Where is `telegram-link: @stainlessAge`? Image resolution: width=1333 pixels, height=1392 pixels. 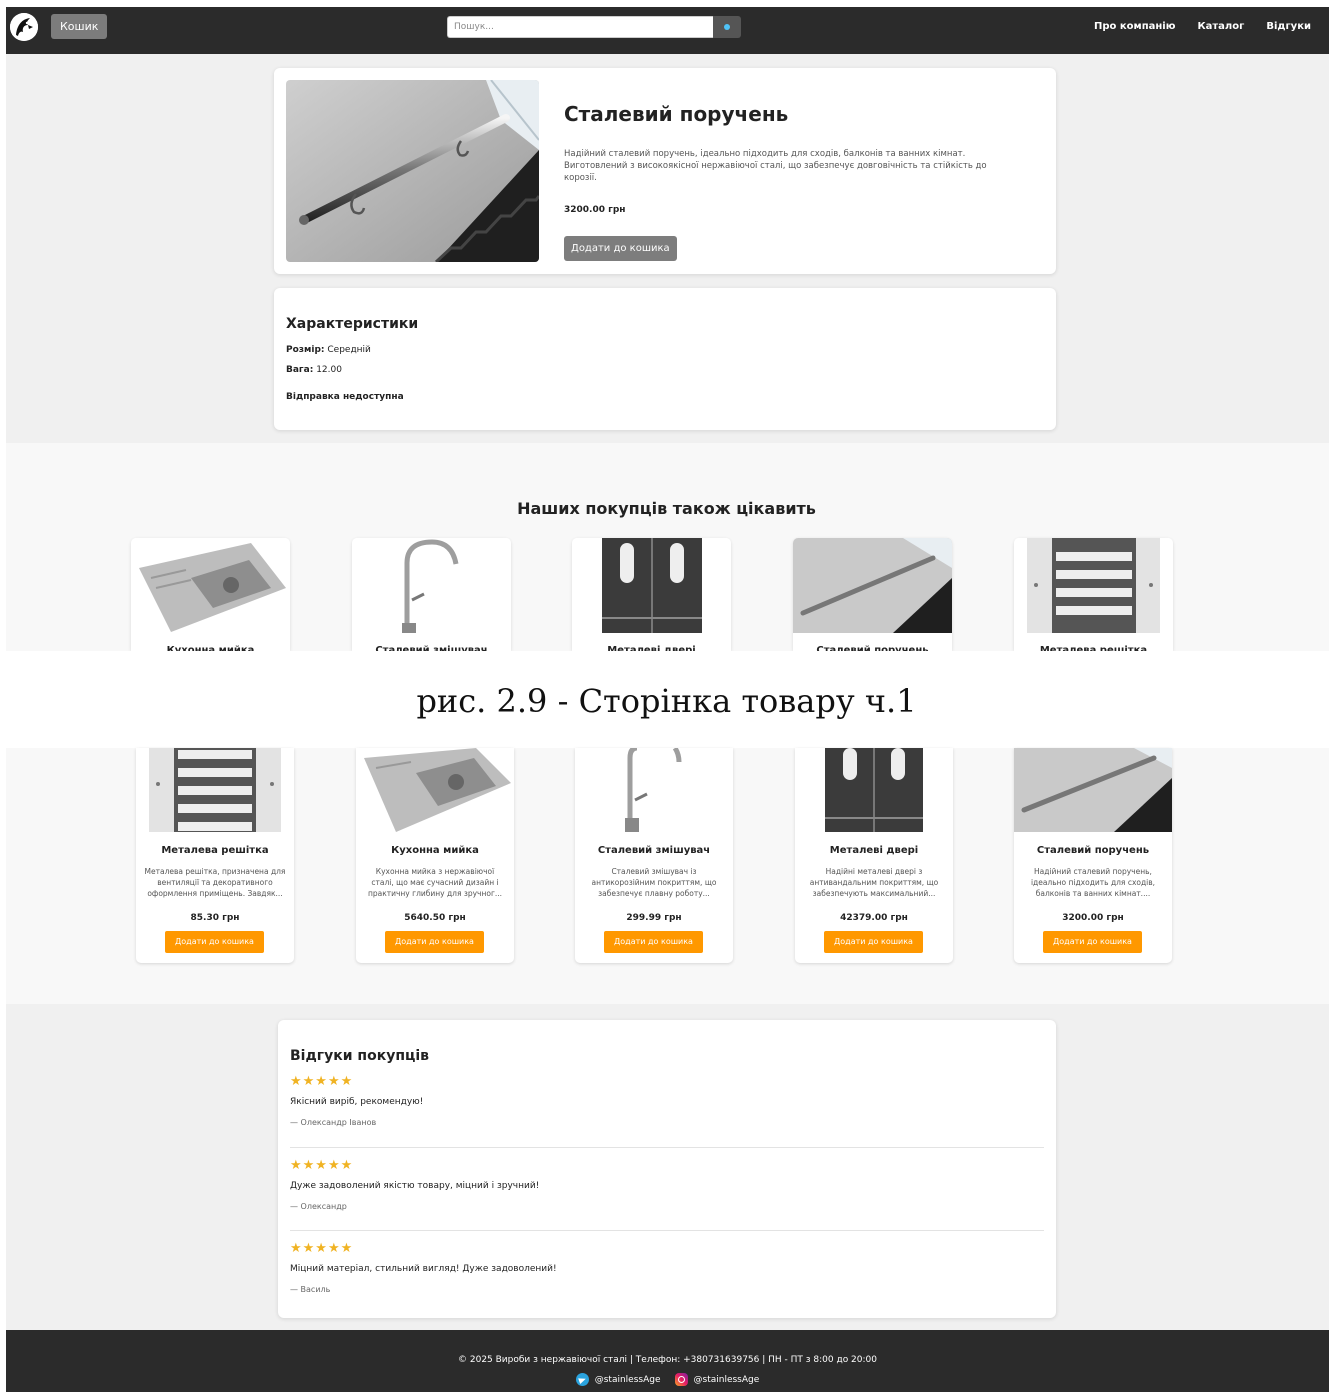
telegram-link: @stainlessAge is located at coordinates (618, 1379).